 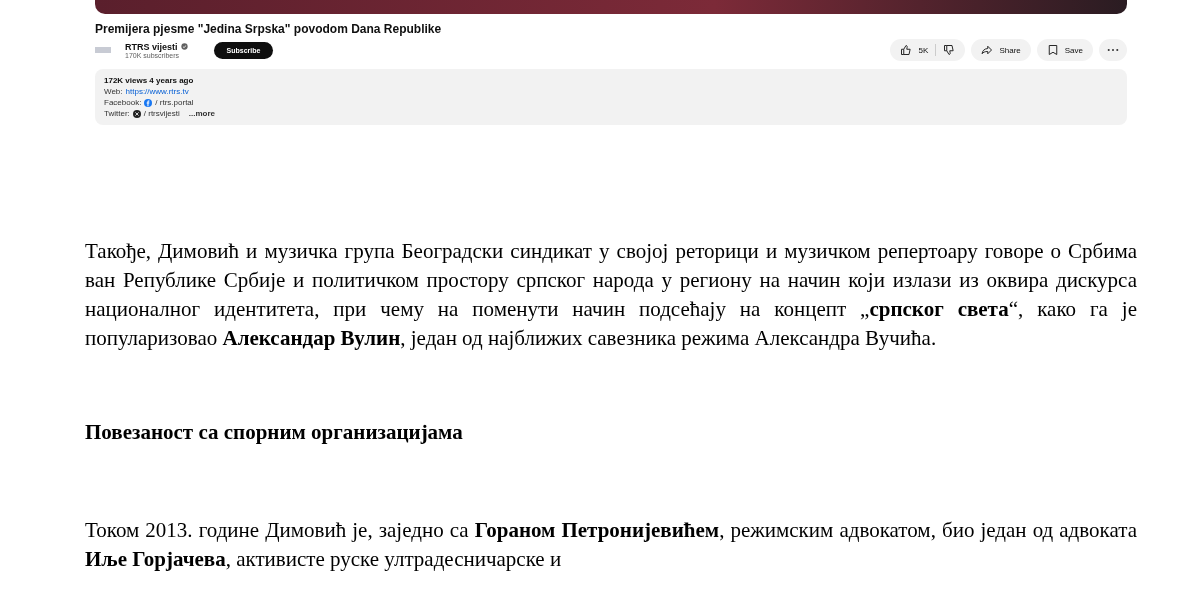 I want to click on like-dislike-control: 5K, so click(x=927, y=50).